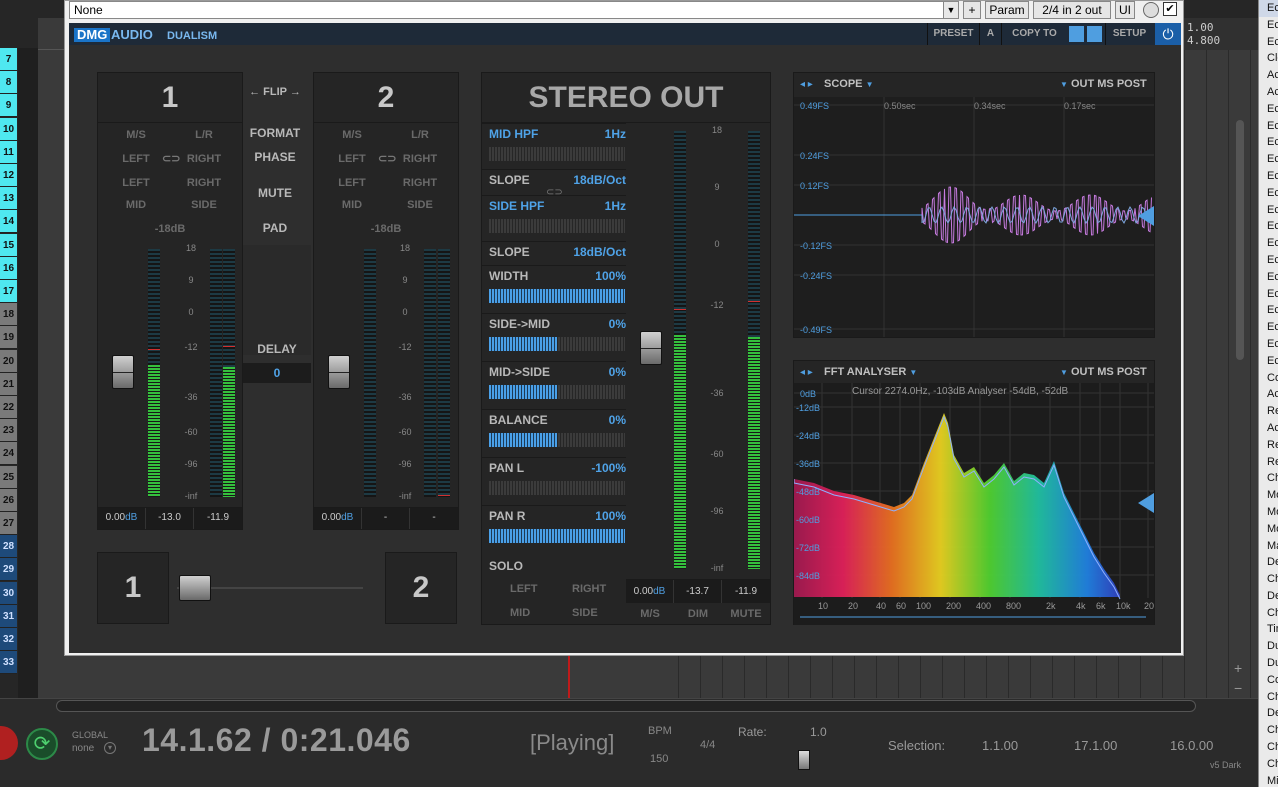 The width and height of the screenshot is (1278, 787). Describe the element at coordinates (707, 745) in the screenshot. I see `time-signature: 4/4` at that location.